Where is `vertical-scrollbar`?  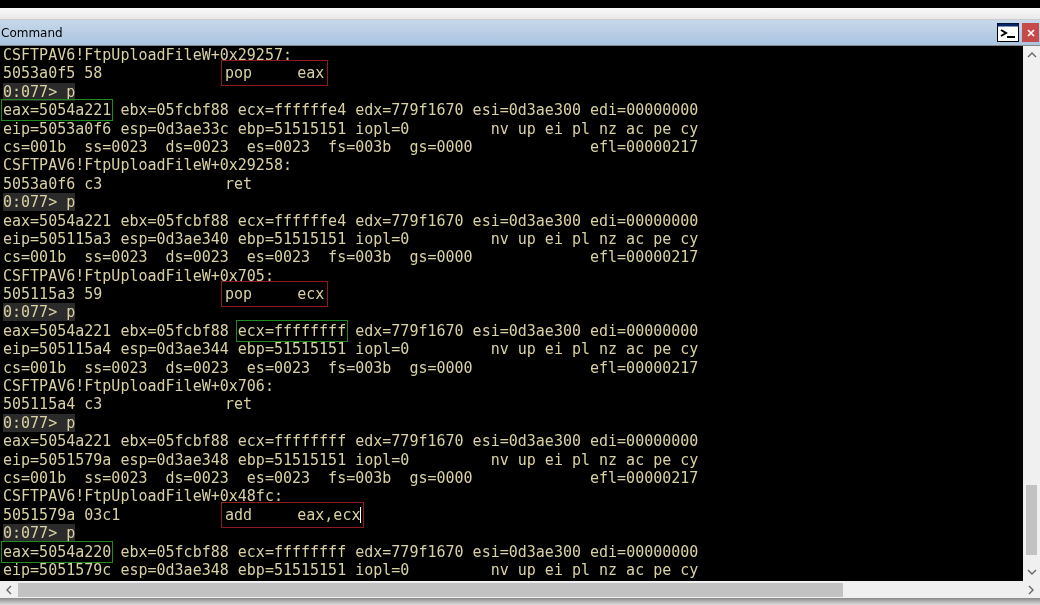
vertical-scrollbar is located at coordinates (1031, 313).